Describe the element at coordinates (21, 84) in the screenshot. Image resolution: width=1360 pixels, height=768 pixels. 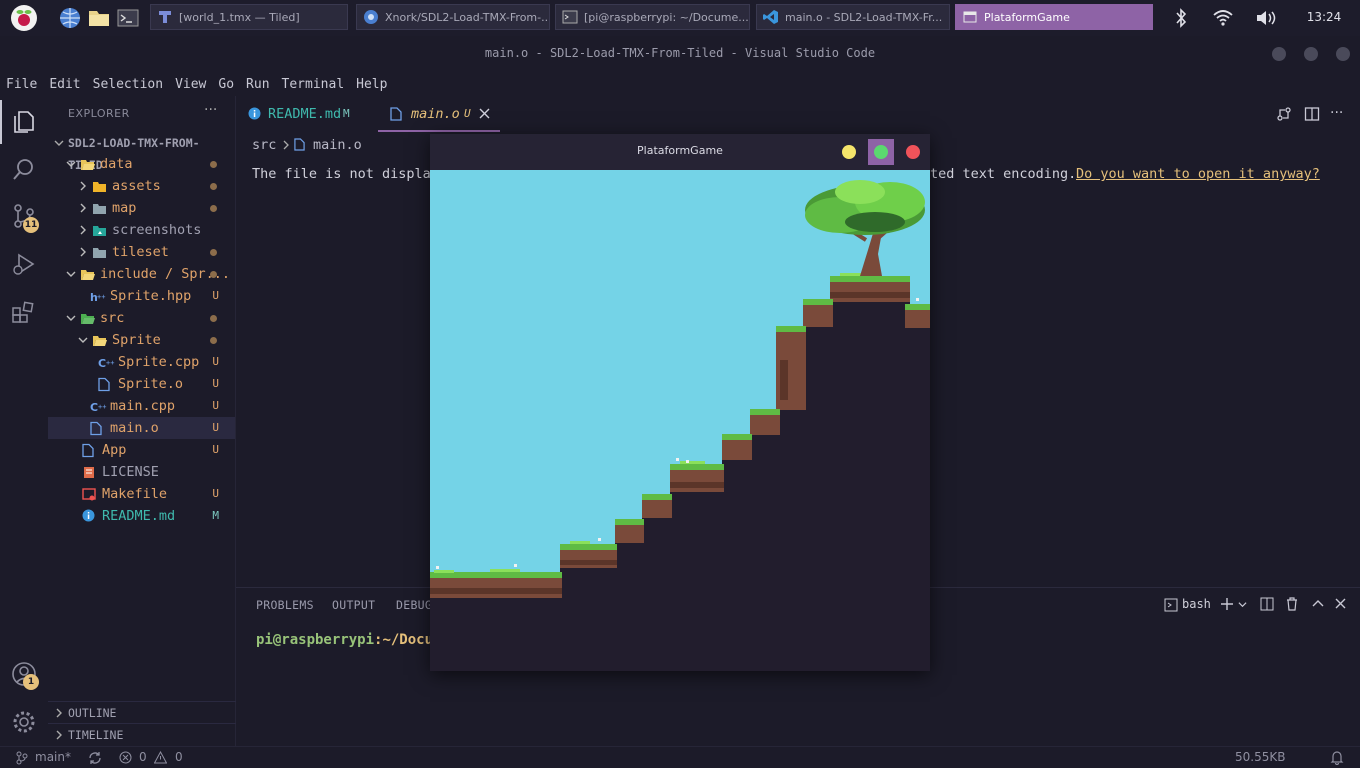
I see `menu-file: File` at that location.